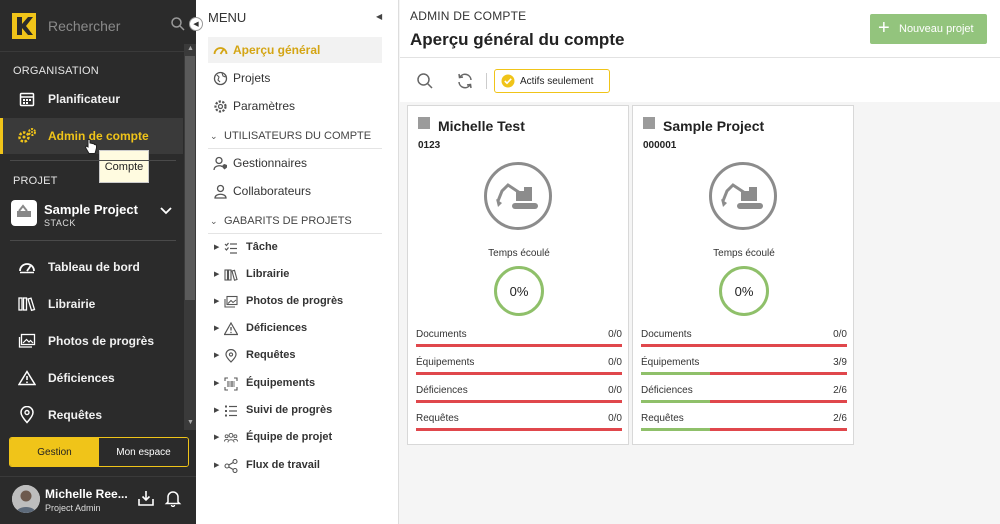 The width and height of the screenshot is (1000, 524). I want to click on scrollbar-thumb, so click(190, 178).